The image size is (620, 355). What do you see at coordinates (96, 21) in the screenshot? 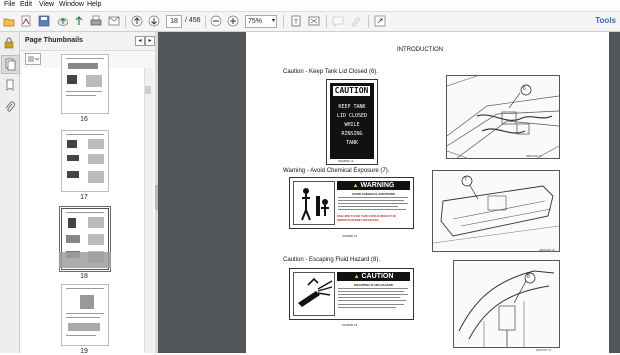
I see `print-icon` at bounding box center [96, 21].